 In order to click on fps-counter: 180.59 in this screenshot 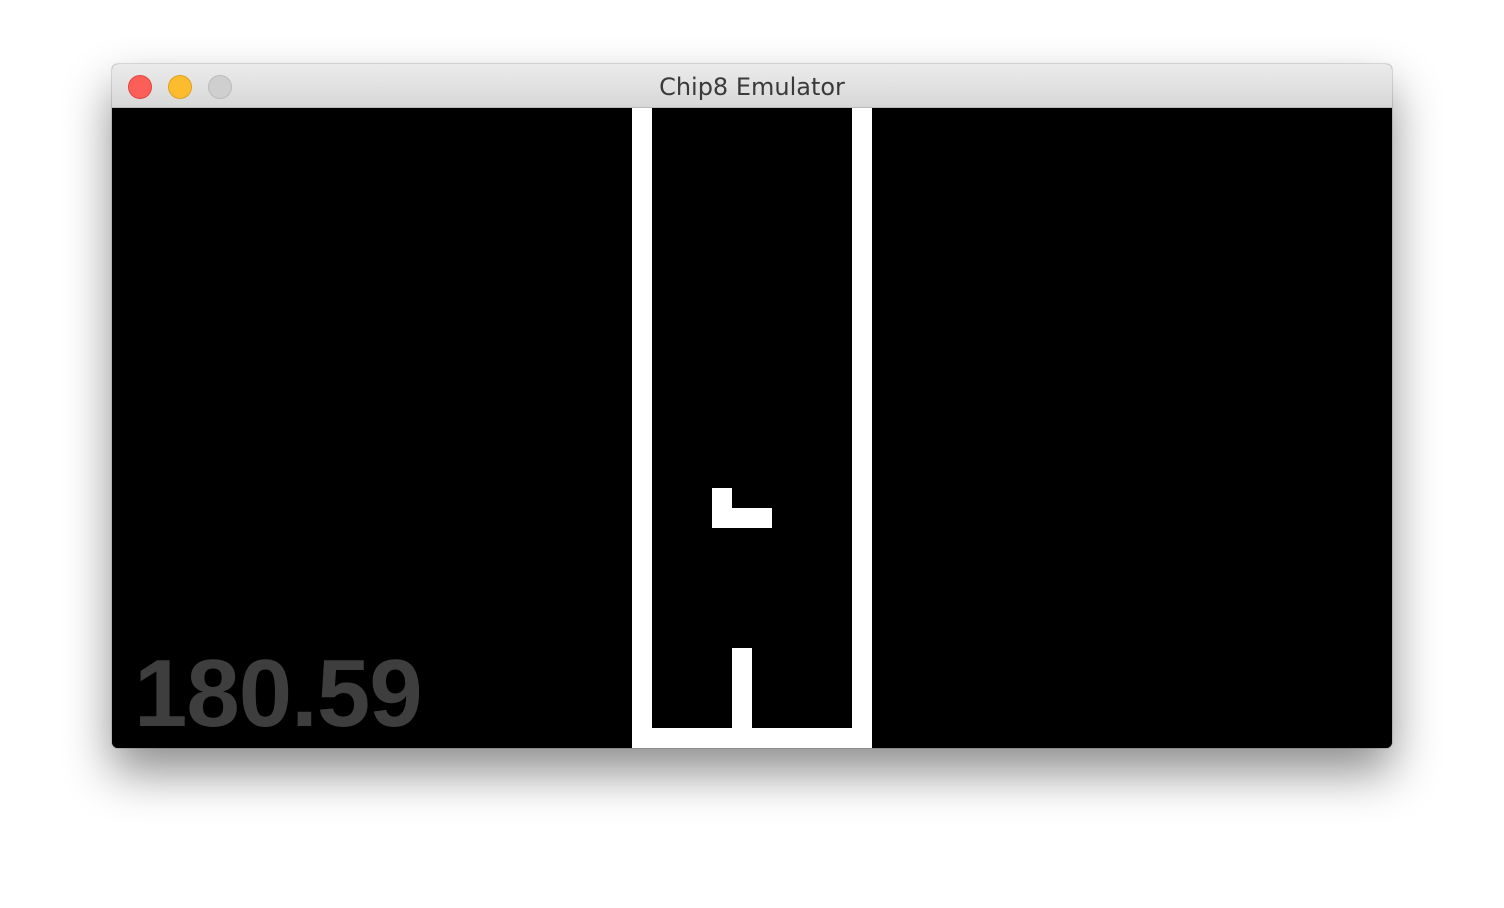, I will do `click(278, 693)`.